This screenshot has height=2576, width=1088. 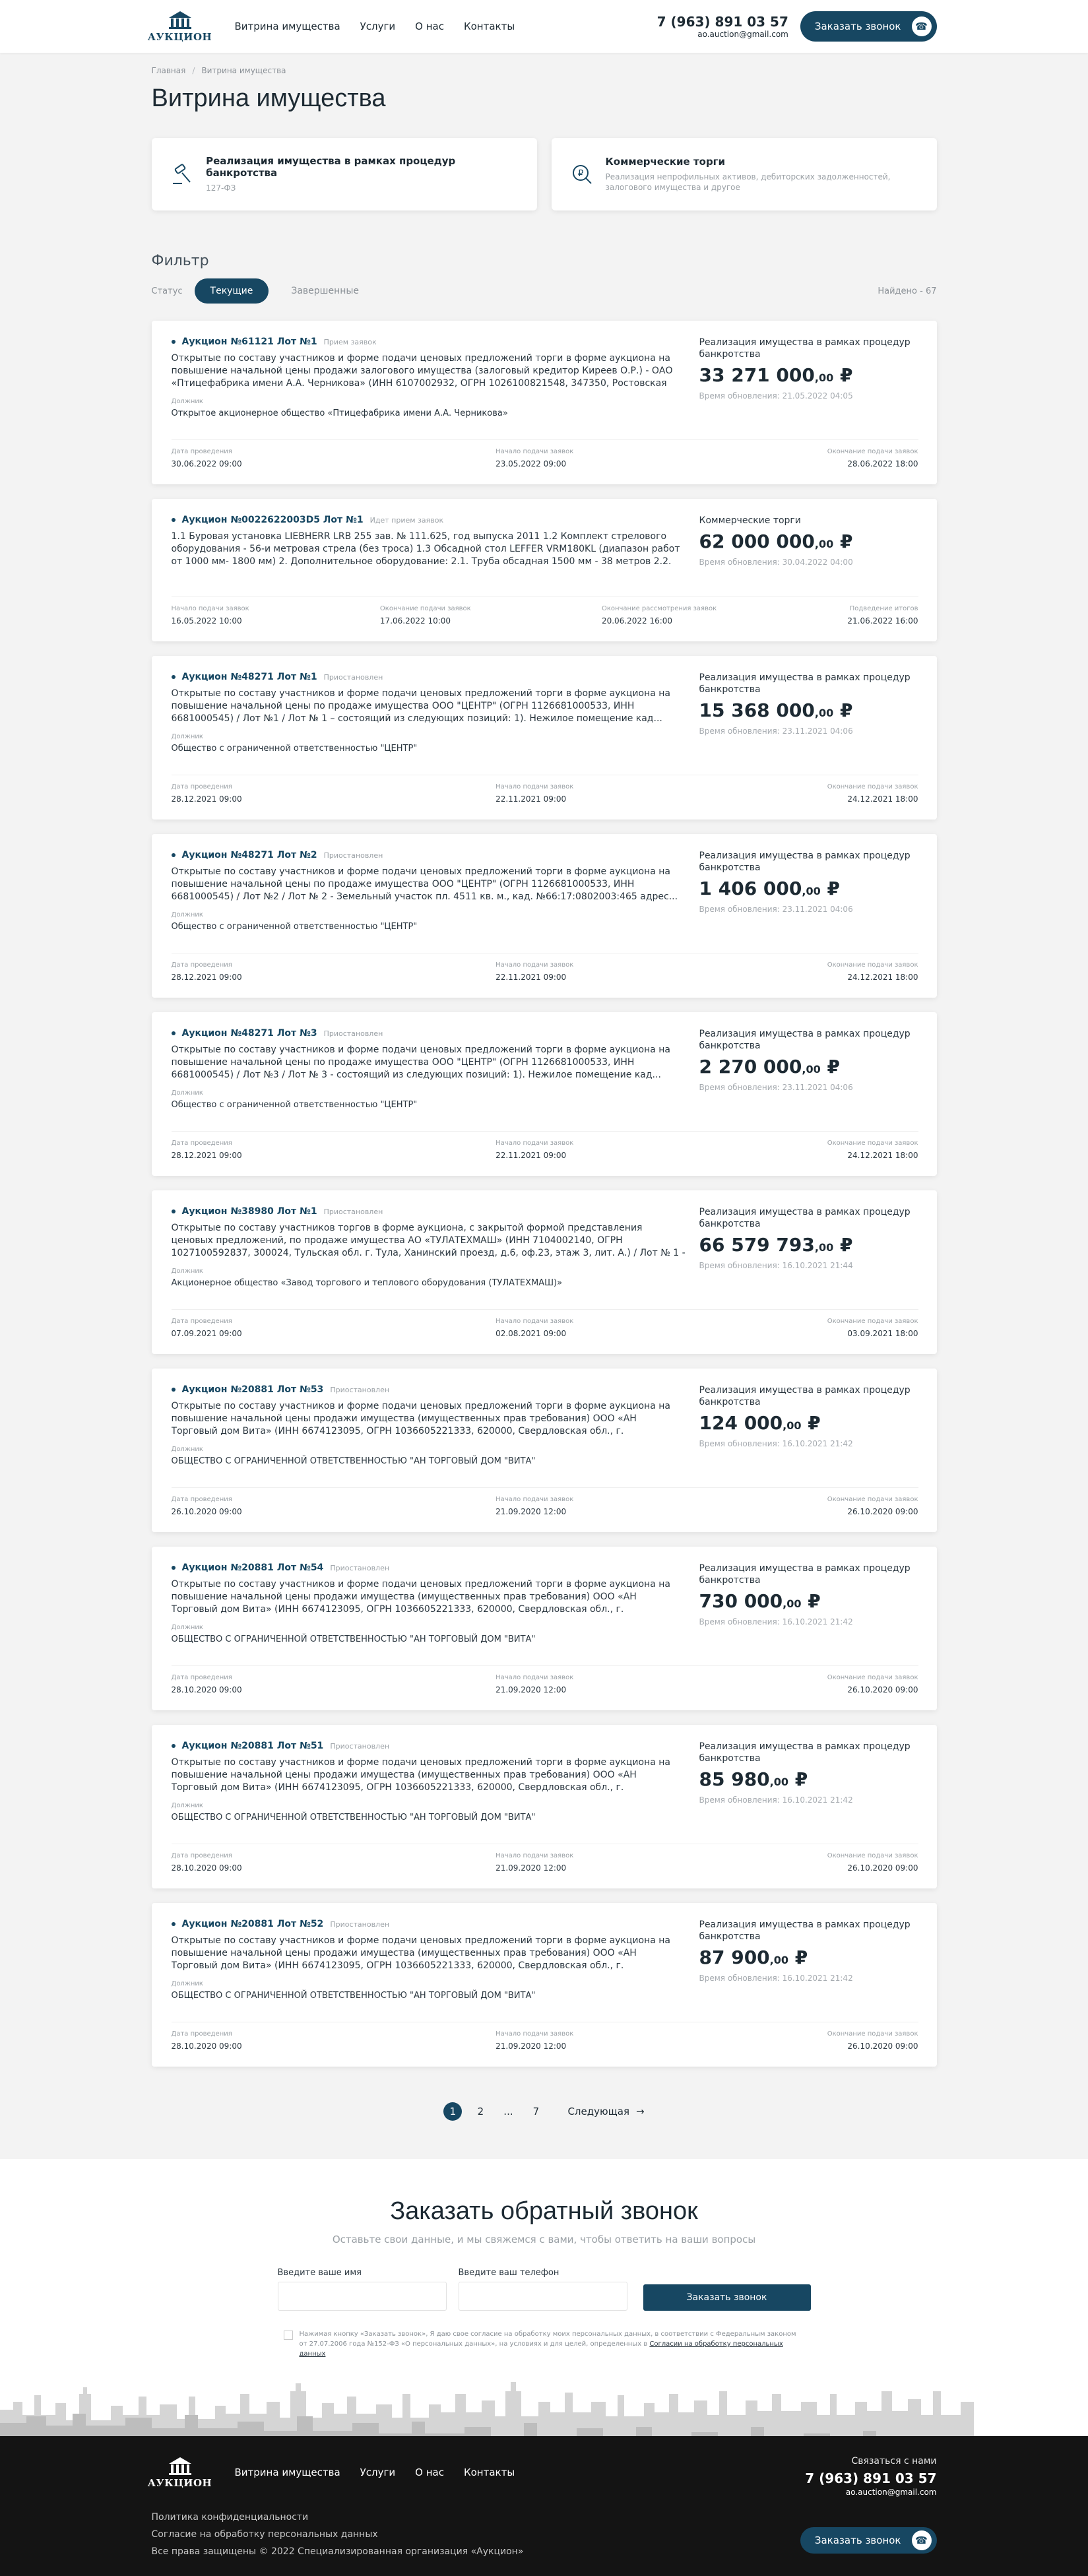 What do you see at coordinates (377, 26) in the screenshot?
I see `nav-services: Услуги` at bounding box center [377, 26].